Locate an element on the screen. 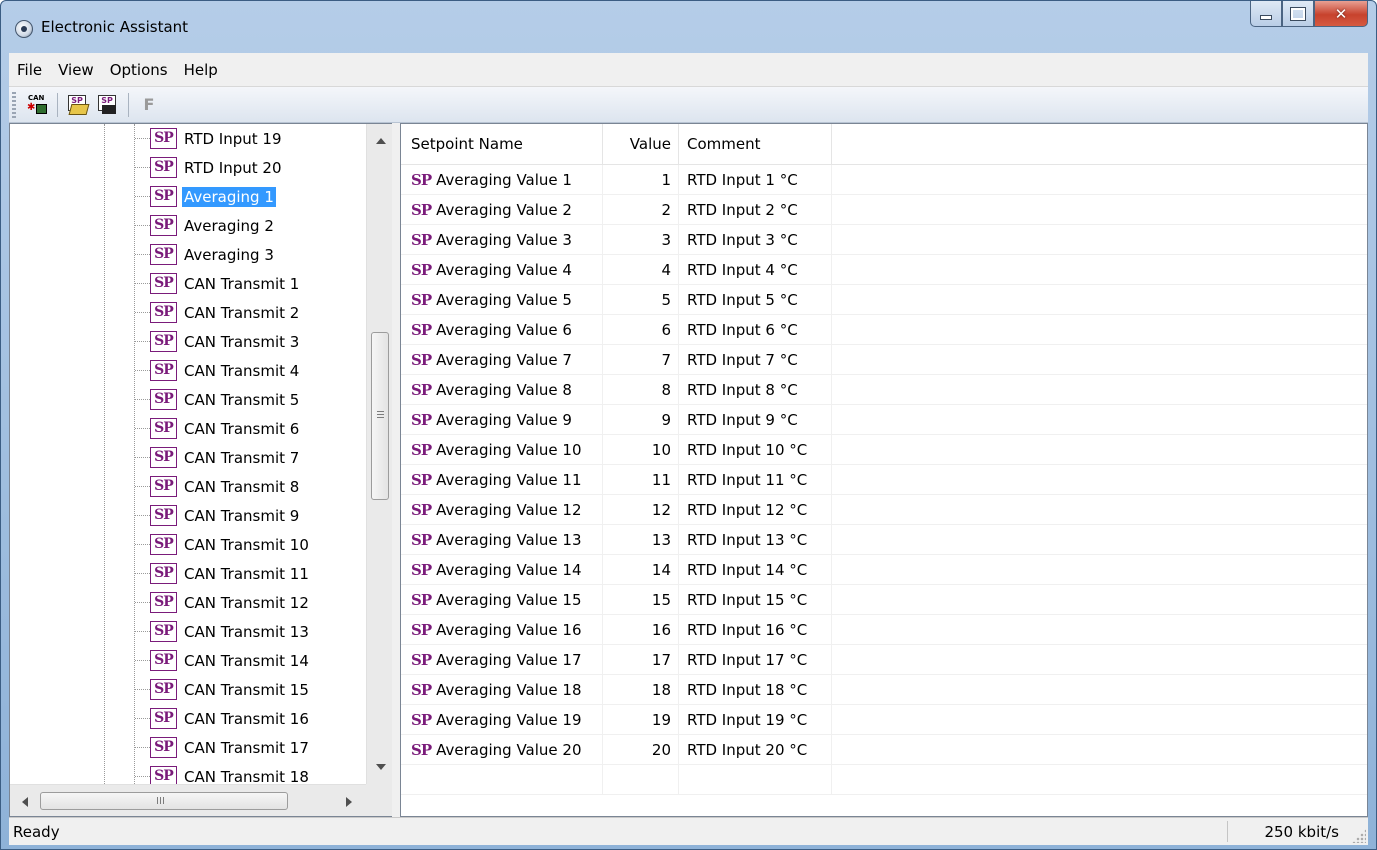 This screenshot has height=850, width=1377. tree-item: SP RTD Input 19 is located at coordinates (208, 138).